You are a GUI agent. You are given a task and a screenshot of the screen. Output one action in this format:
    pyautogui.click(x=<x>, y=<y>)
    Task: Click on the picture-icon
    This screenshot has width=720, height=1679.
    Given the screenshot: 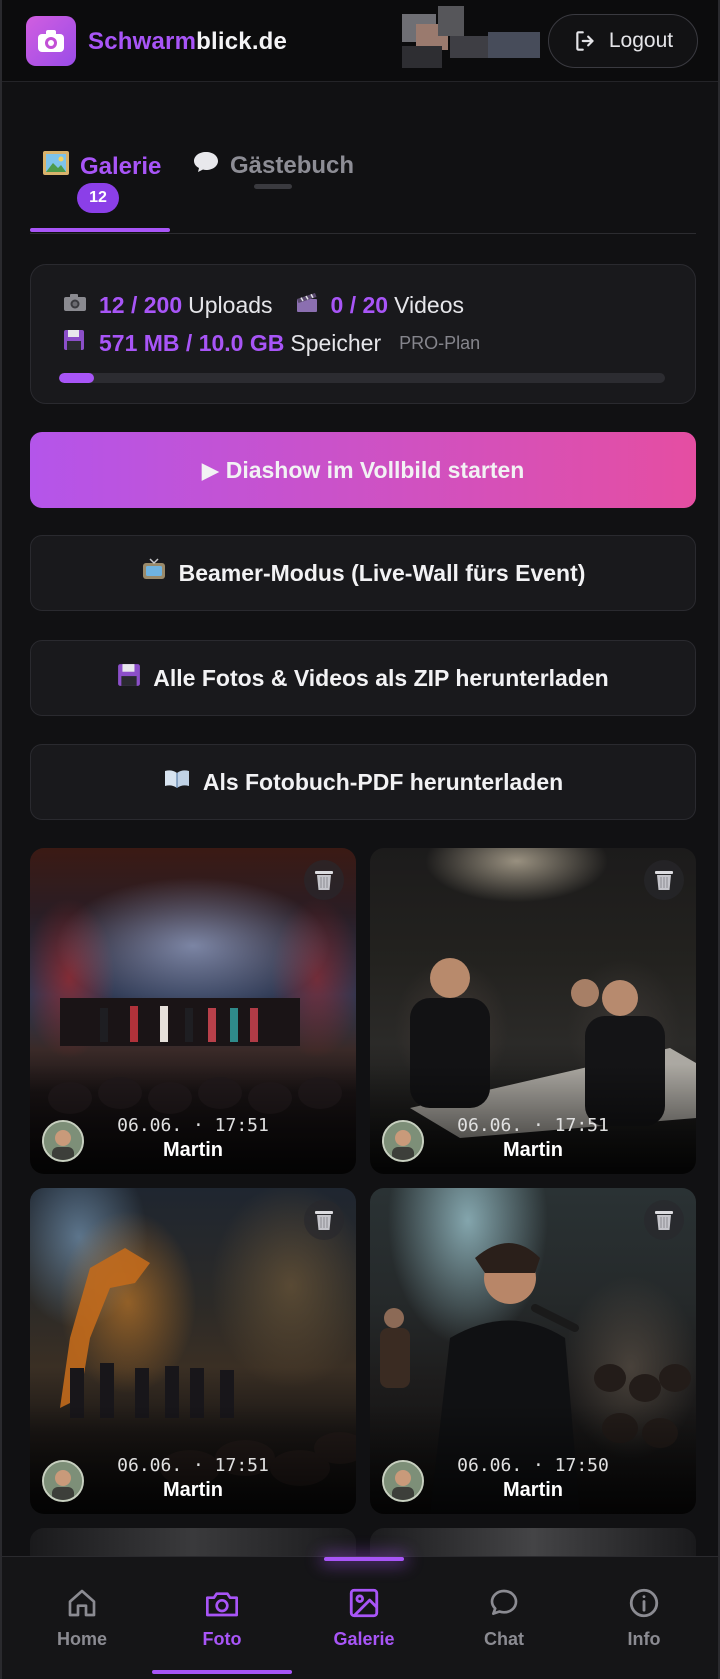 What is the action you would take?
    pyautogui.click(x=56, y=166)
    